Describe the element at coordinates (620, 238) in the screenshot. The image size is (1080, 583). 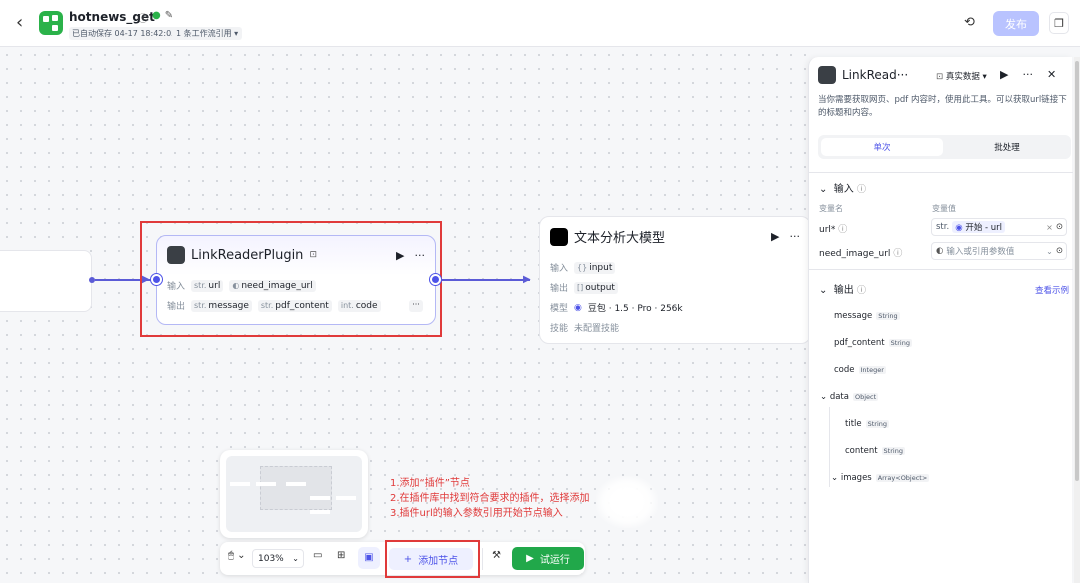
I see `llm-node-title: 文本分析大模型` at that location.